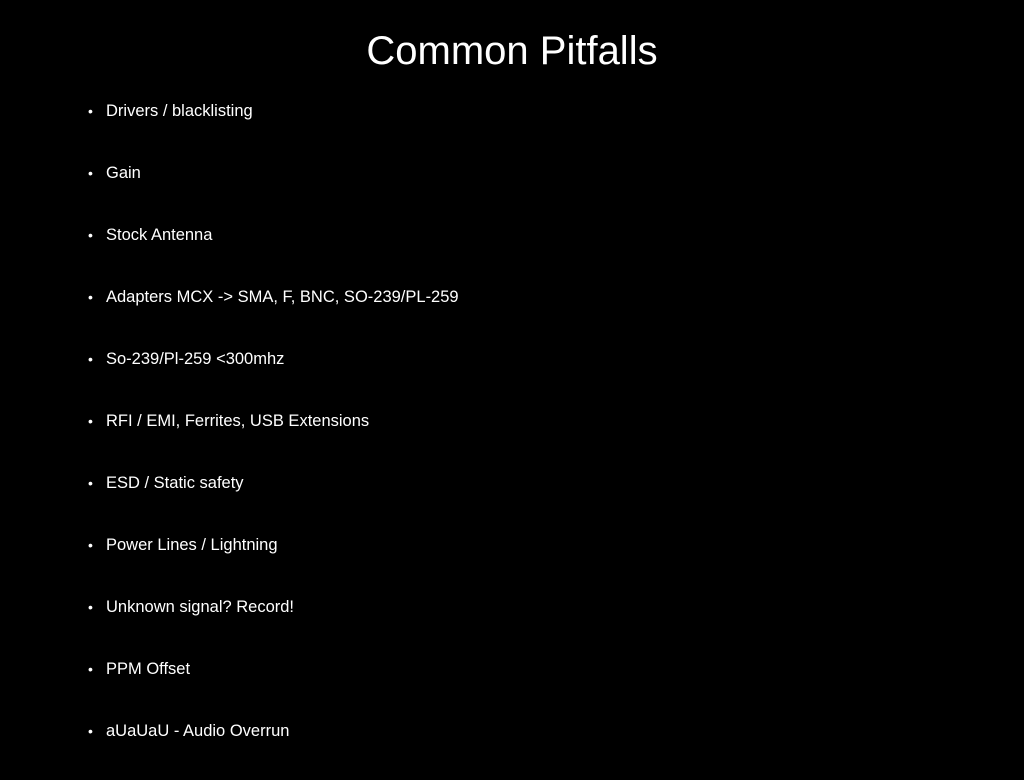  What do you see at coordinates (273, 191) in the screenshot?
I see `list-item: • Gain` at bounding box center [273, 191].